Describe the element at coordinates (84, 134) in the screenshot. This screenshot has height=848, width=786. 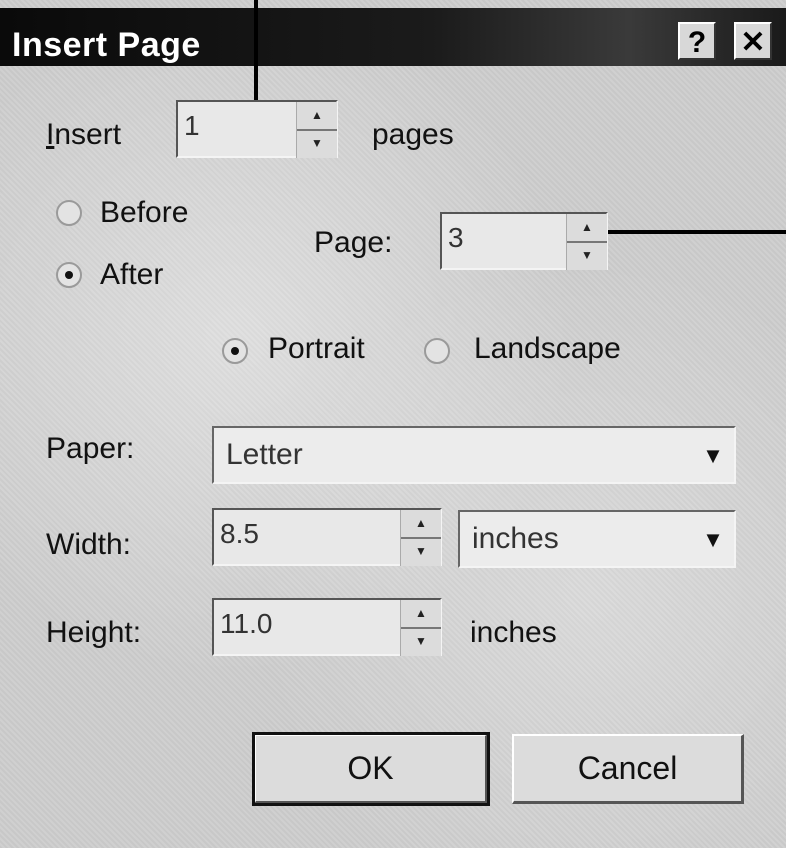
I see `insert-label: Insert` at that location.